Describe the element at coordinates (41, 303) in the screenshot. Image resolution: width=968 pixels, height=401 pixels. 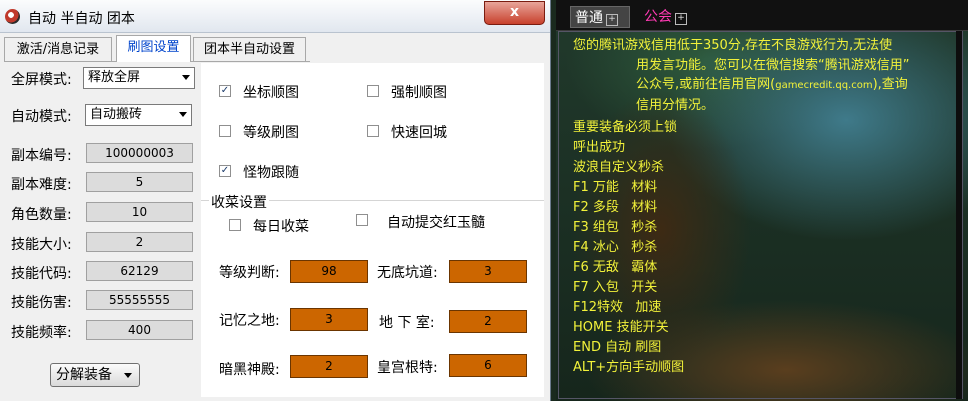
I see `skill-damage-label: 技能伤害:` at that location.